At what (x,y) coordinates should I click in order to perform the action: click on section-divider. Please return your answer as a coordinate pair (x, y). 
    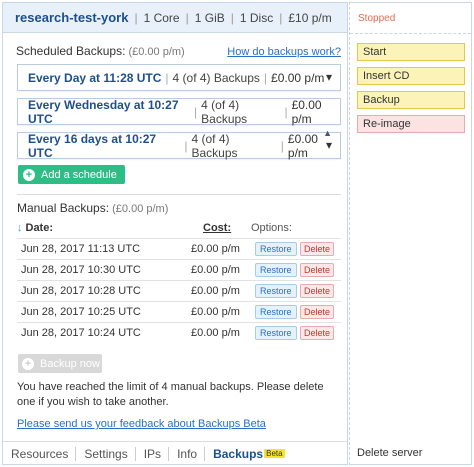
    Looking at the image, I should click on (179, 194).